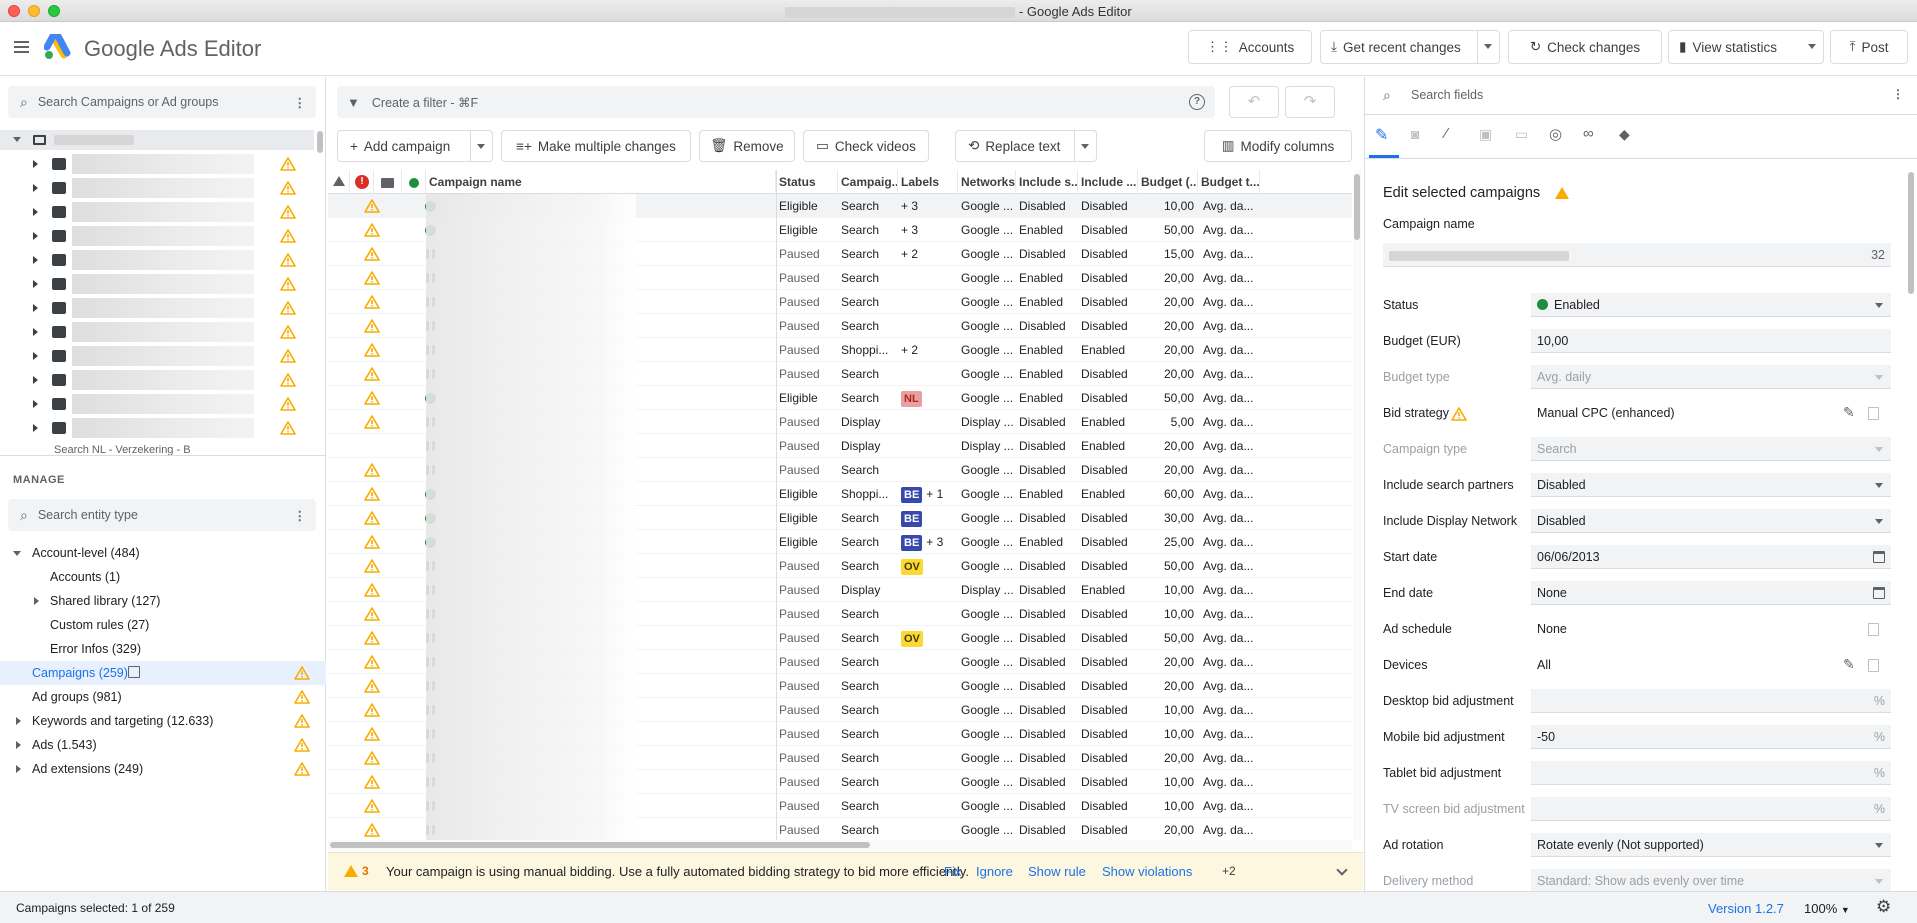 This screenshot has width=1917, height=923. I want to click on column-labels: Labels, so click(928, 182).